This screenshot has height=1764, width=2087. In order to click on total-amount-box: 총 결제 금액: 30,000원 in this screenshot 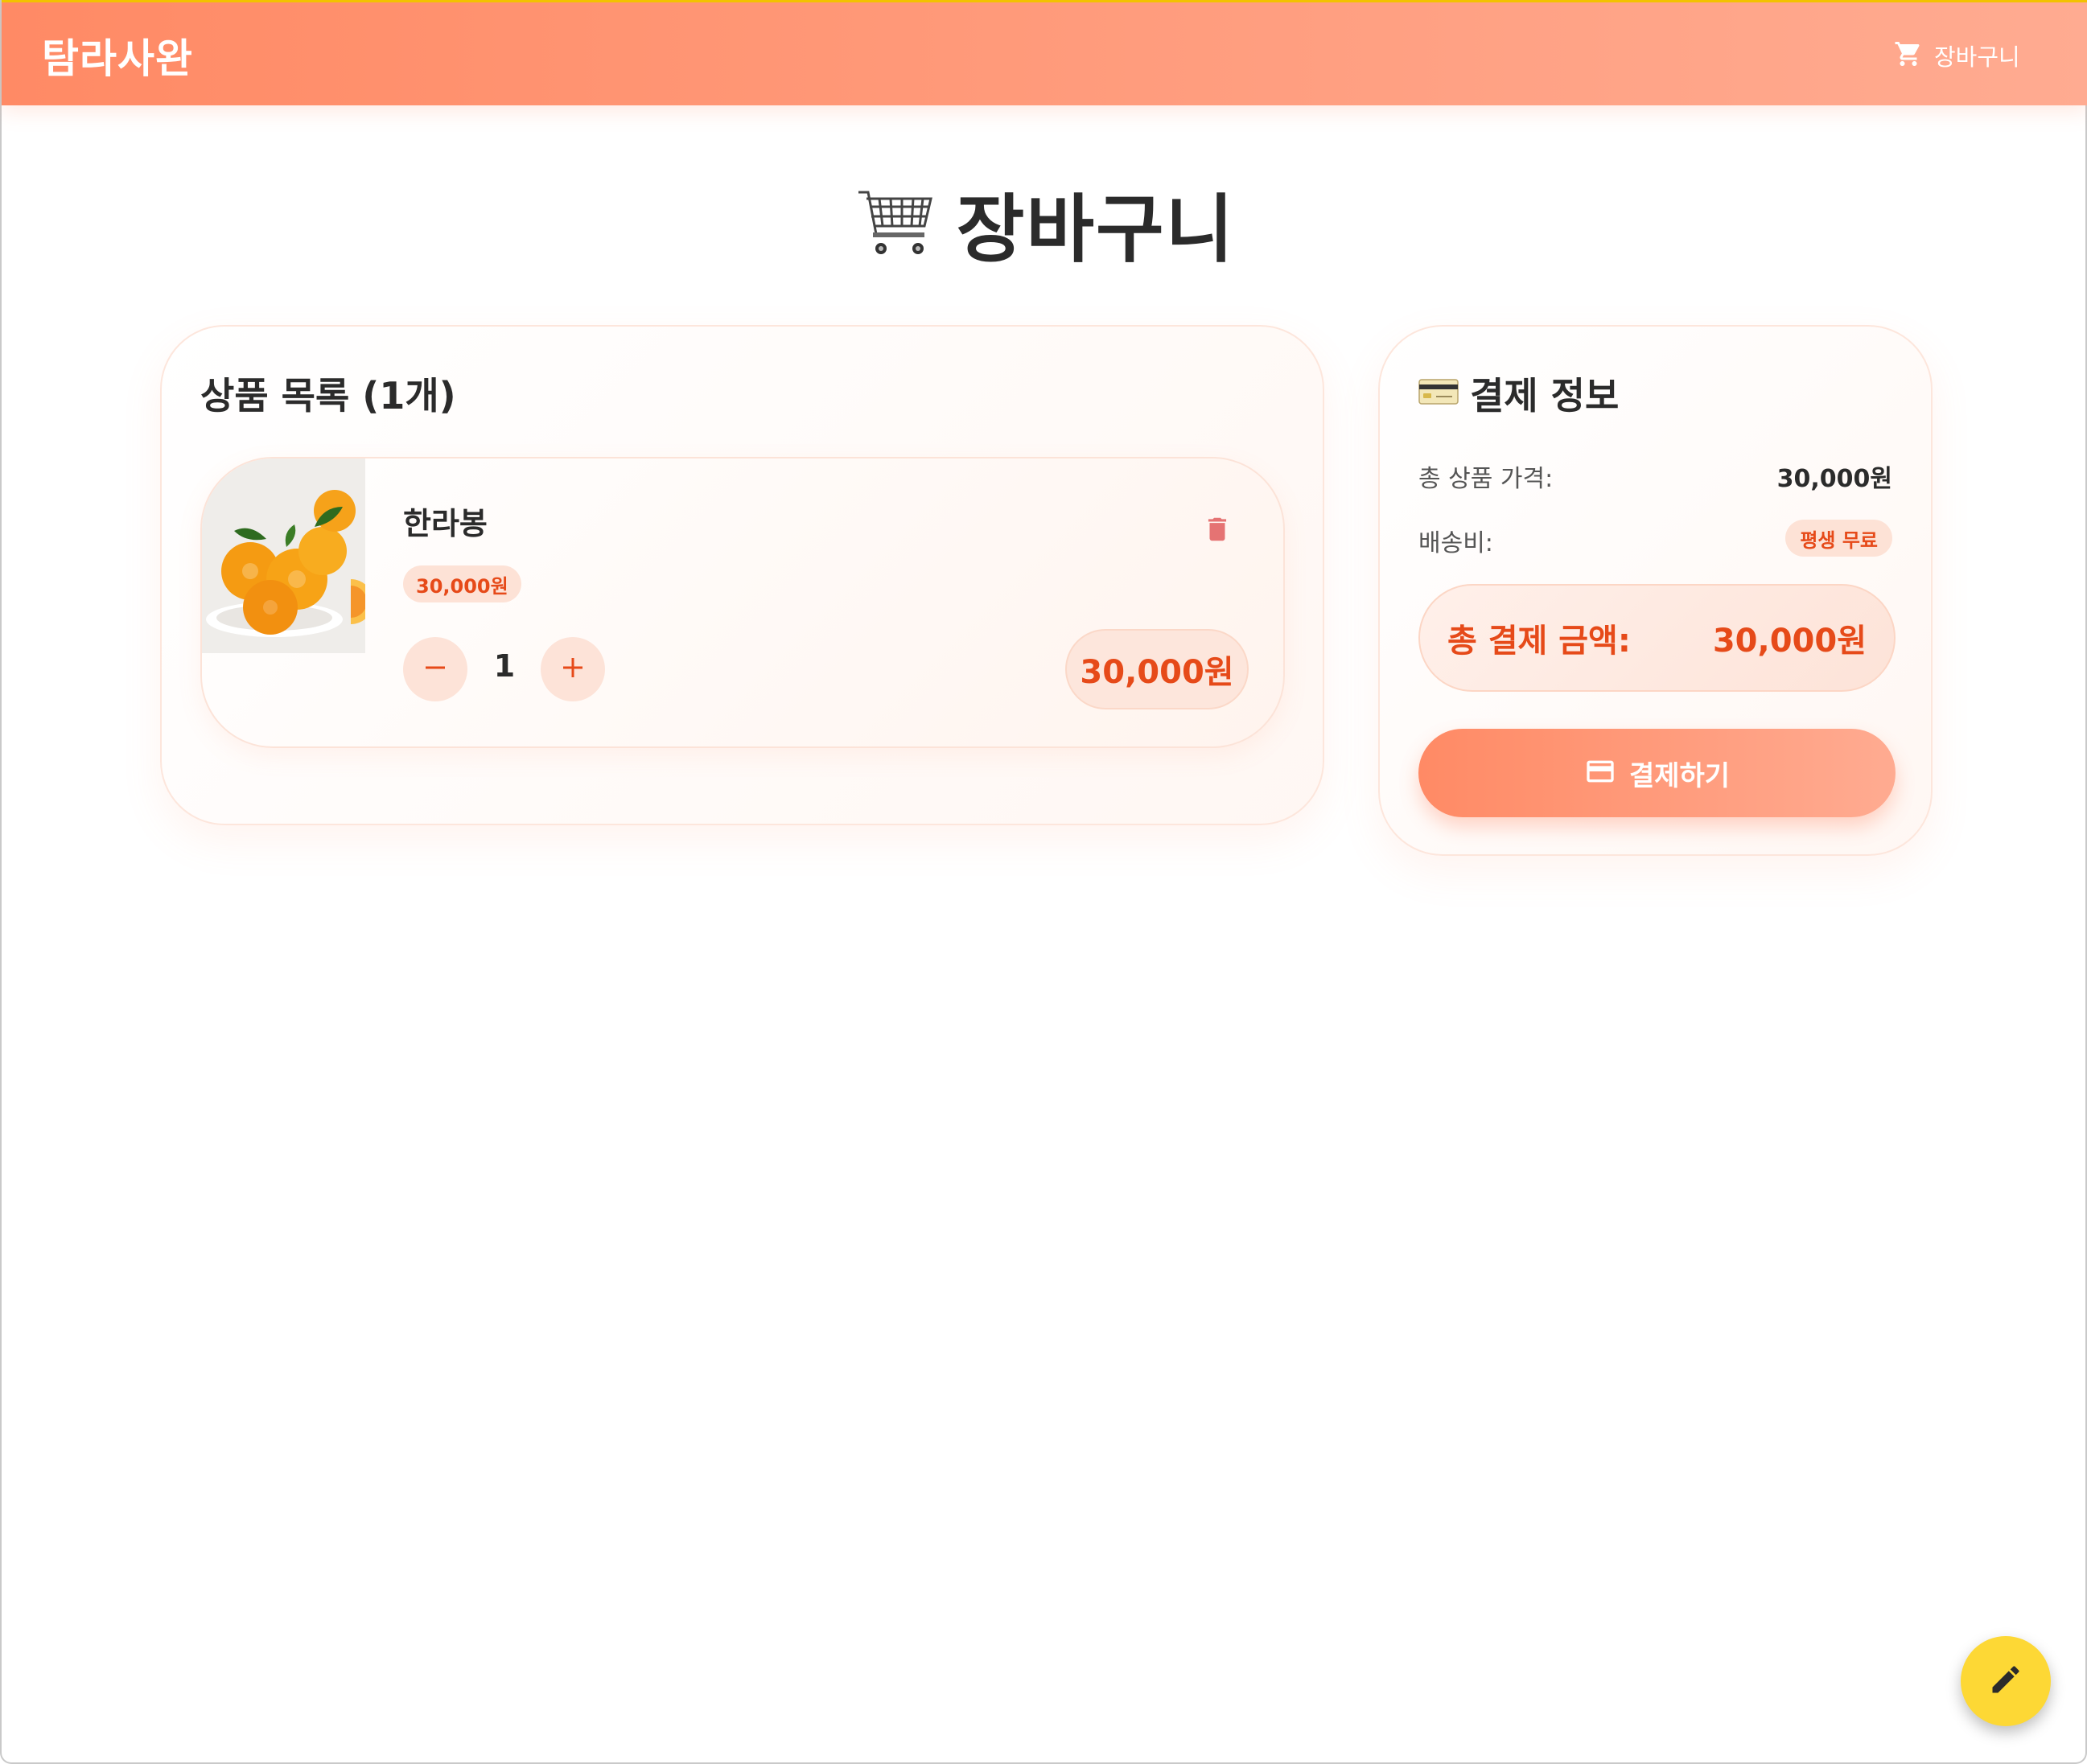, I will do `click(1657, 638)`.